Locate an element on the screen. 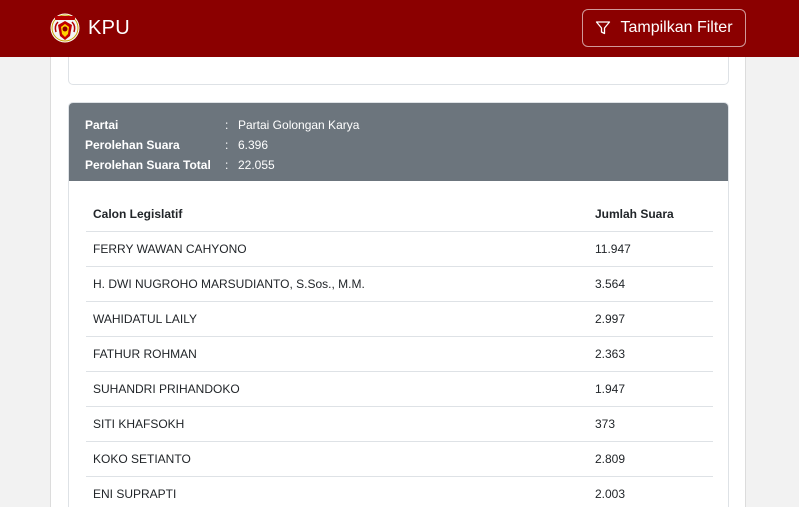 Image resolution: width=799 pixels, height=507 pixels. kpu-logo-icon is located at coordinates (65, 28).